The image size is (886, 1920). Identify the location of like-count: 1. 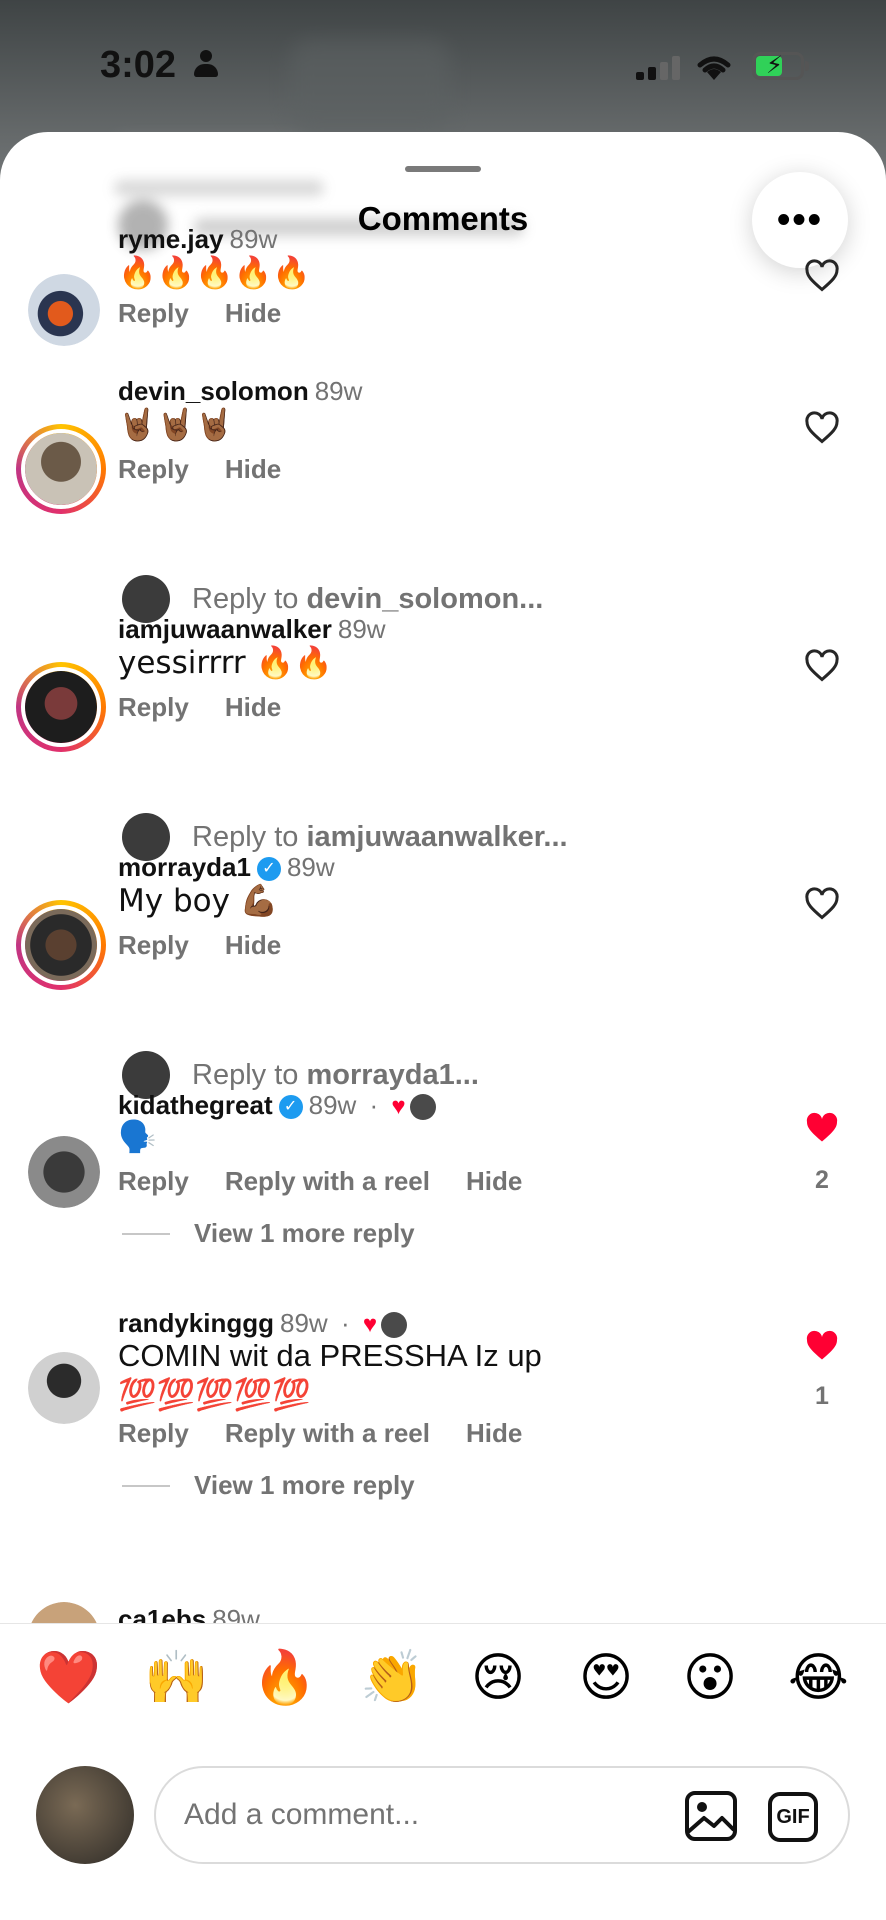
(822, 1396).